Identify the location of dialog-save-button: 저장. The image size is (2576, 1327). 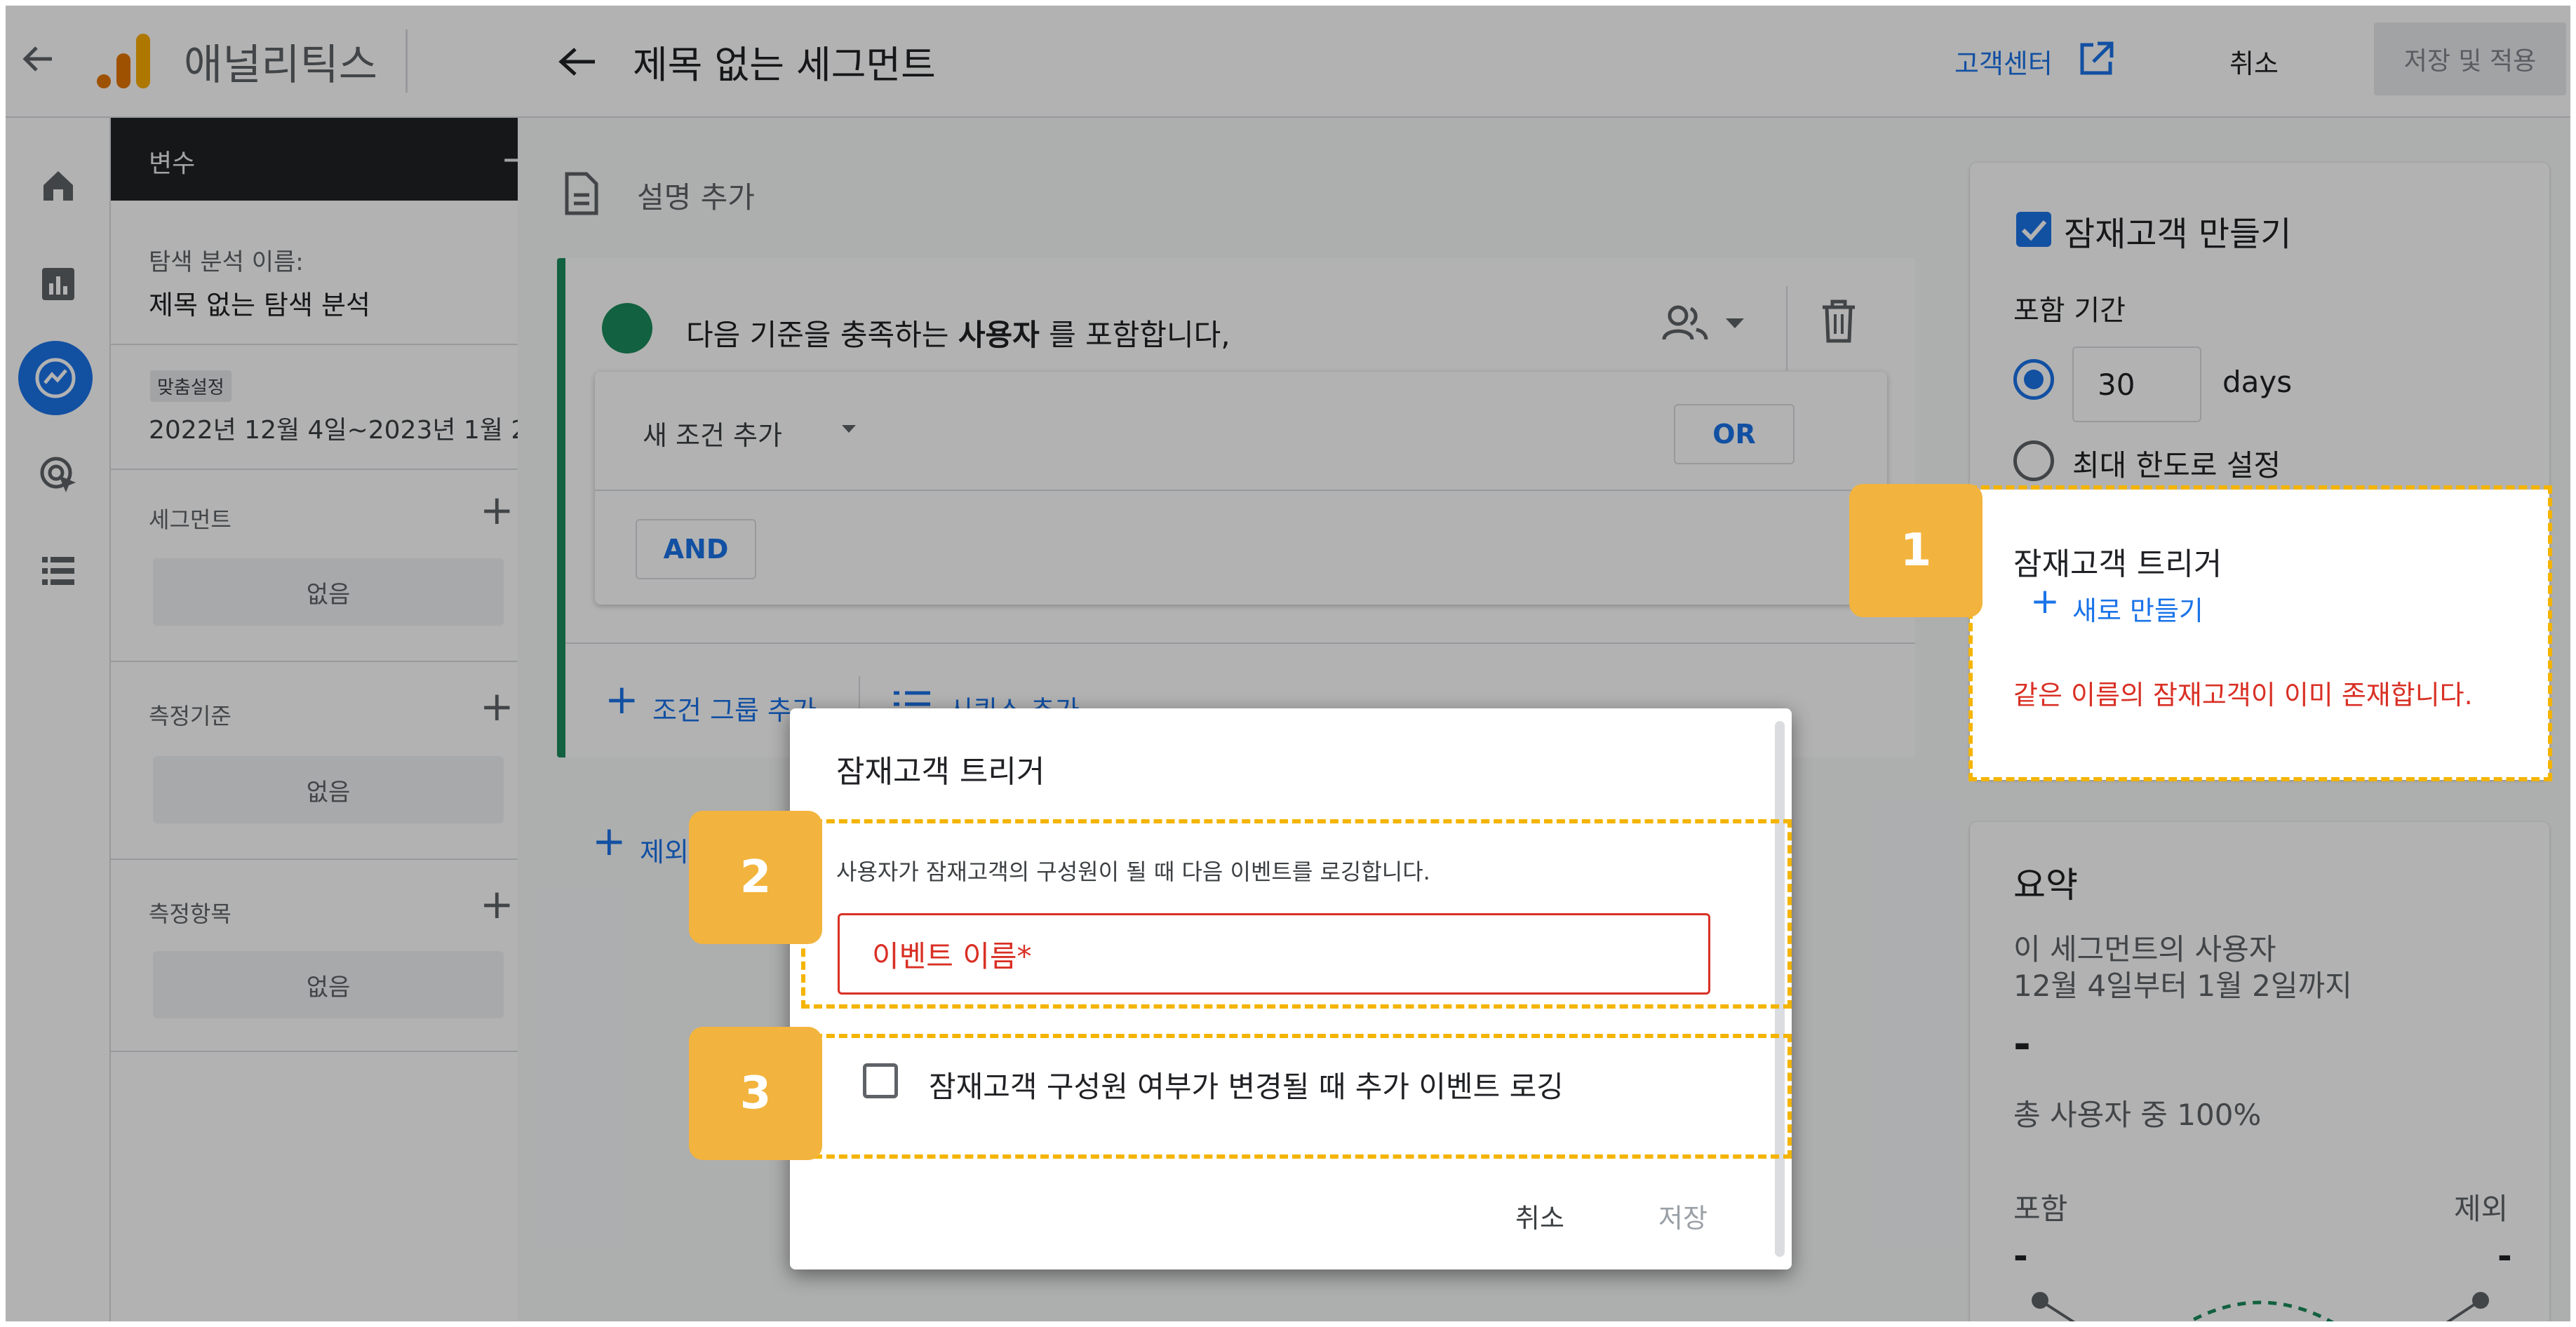
(1683, 1216).